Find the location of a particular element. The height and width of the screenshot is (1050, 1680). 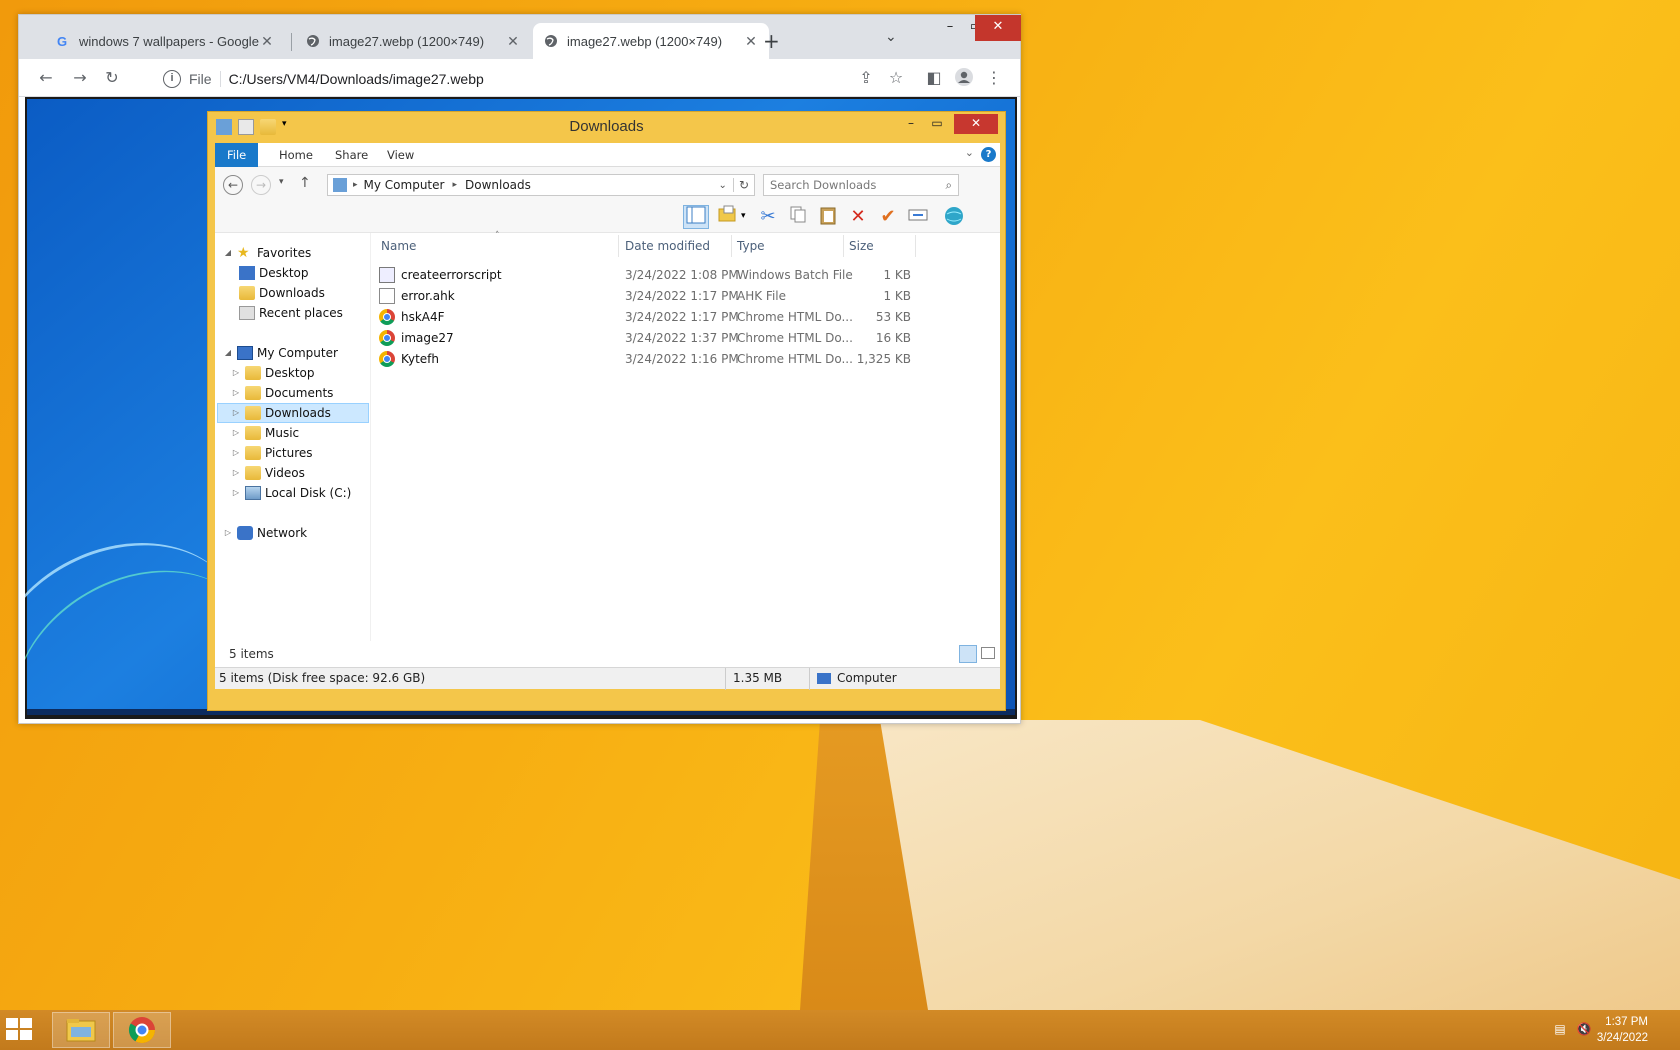

column-date-modified: Date modified is located at coordinates (667, 246).